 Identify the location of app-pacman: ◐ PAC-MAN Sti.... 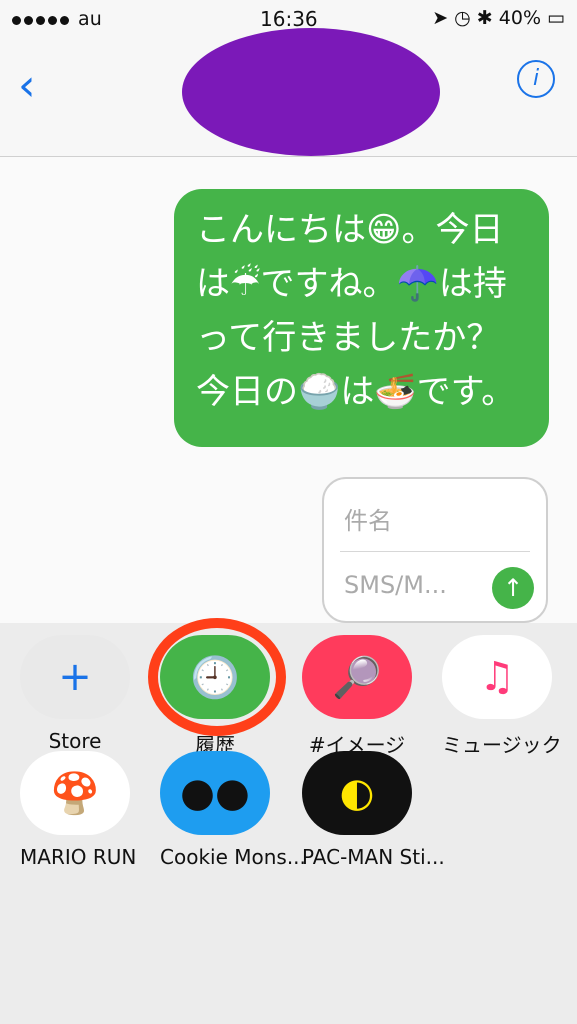
(373, 810).